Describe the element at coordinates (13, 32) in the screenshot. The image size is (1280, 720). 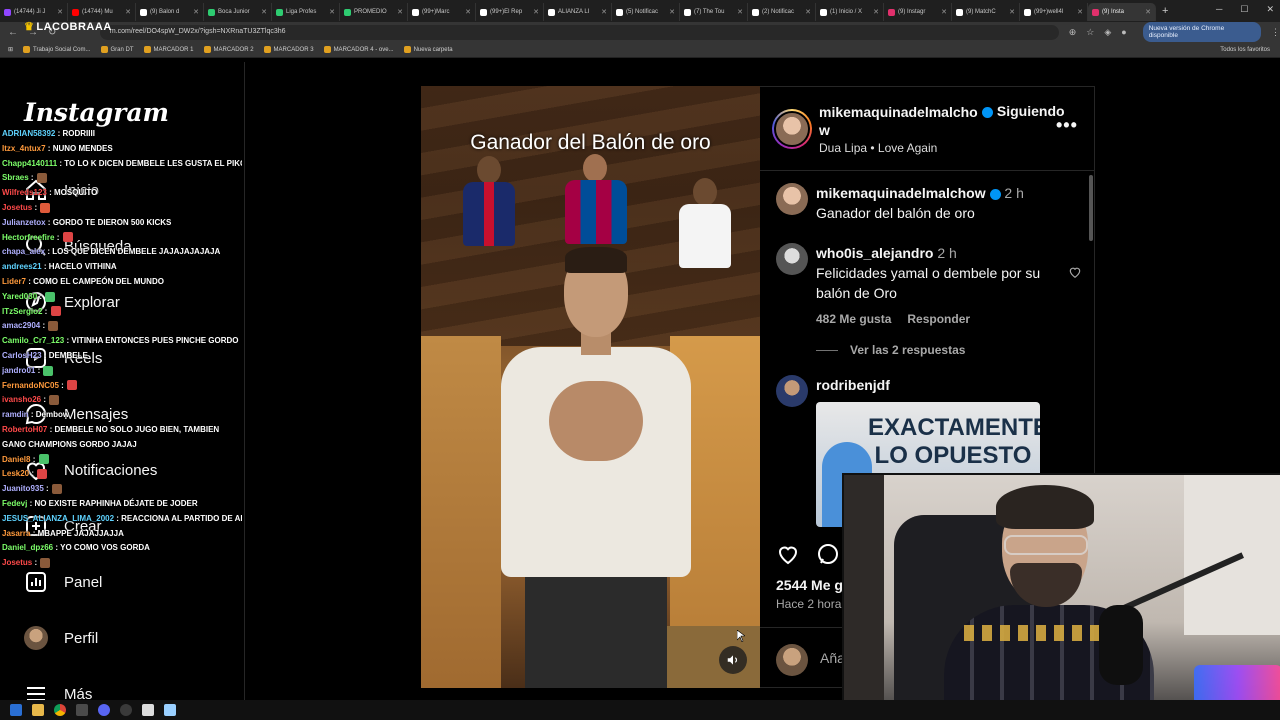
I see `back-icon: ←` at that location.